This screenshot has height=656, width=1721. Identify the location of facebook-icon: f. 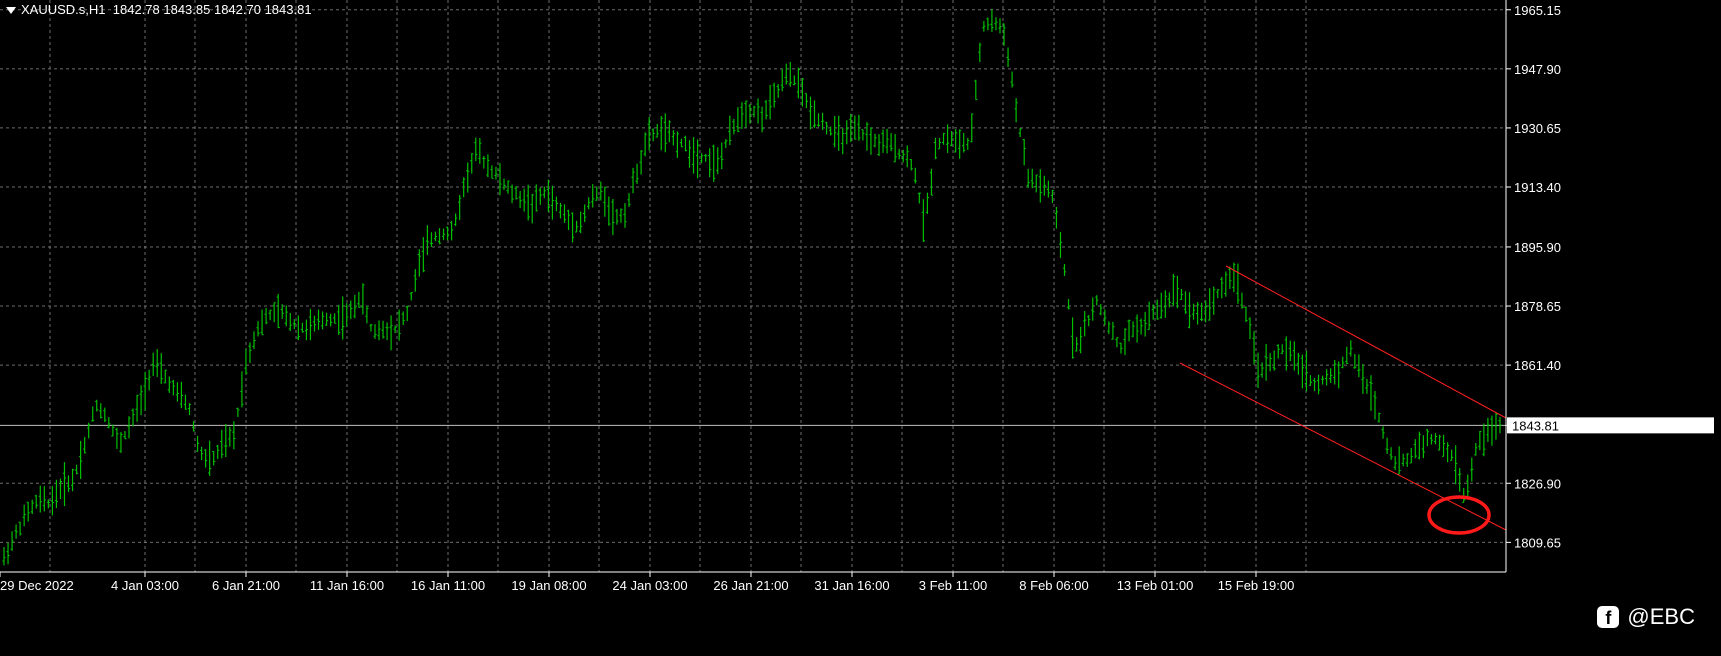
(1608, 617).